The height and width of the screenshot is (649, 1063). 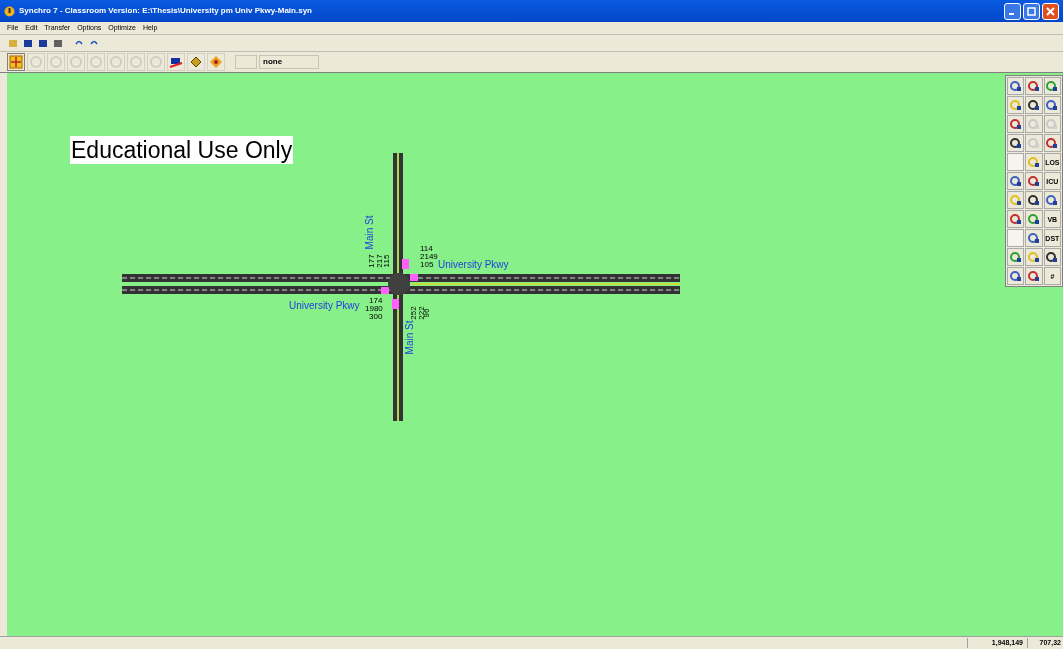 I want to click on volume-label: 252, so click(x=413, y=313).